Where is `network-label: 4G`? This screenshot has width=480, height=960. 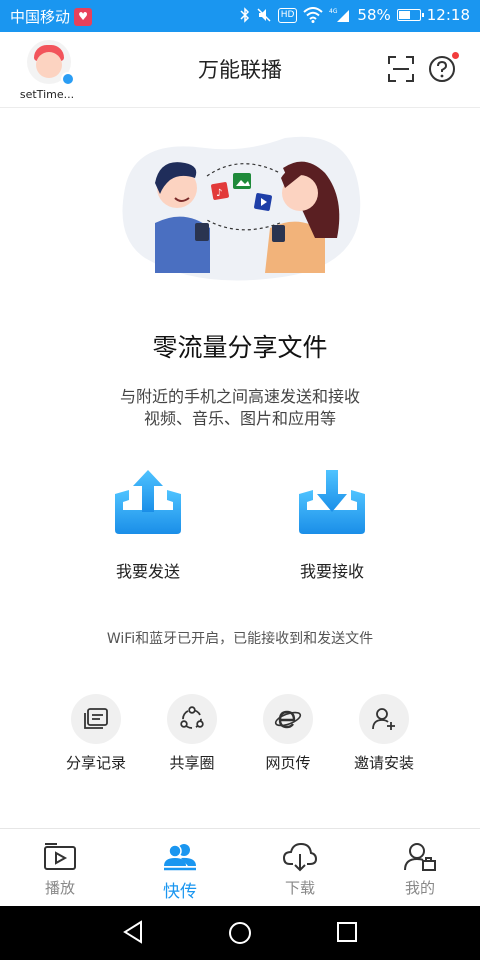 network-label: 4G is located at coordinates (333, 11).